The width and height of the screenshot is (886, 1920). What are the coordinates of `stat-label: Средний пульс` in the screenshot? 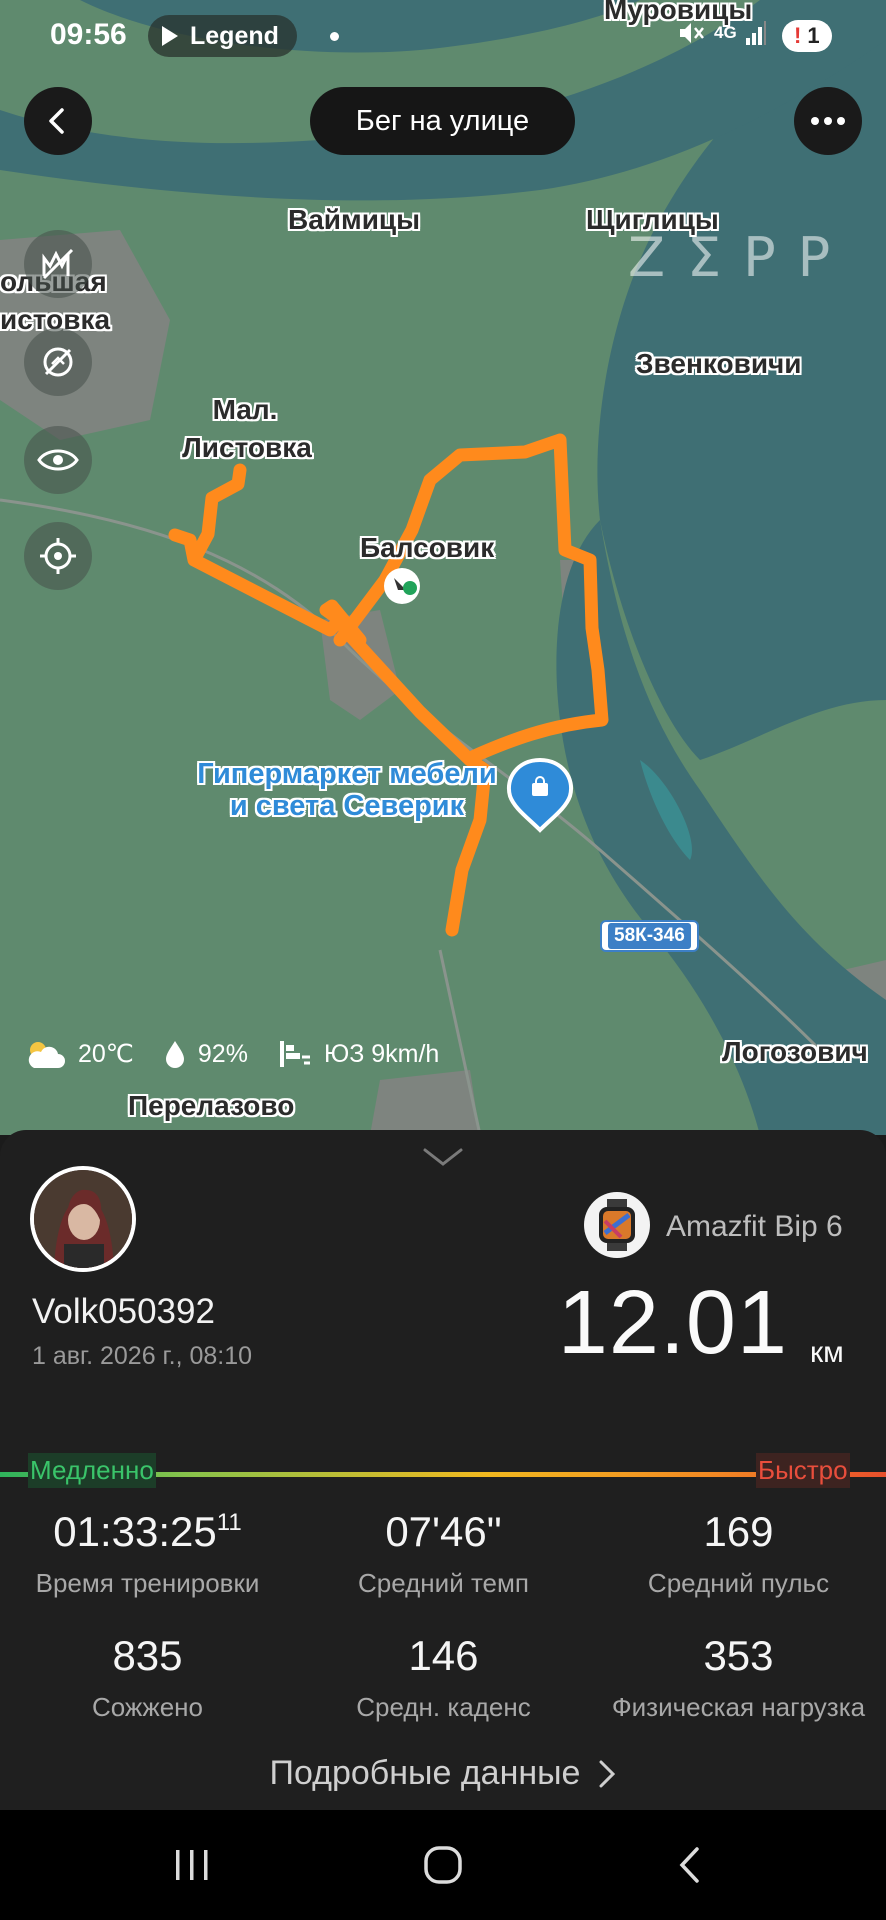 It's located at (738, 1583).